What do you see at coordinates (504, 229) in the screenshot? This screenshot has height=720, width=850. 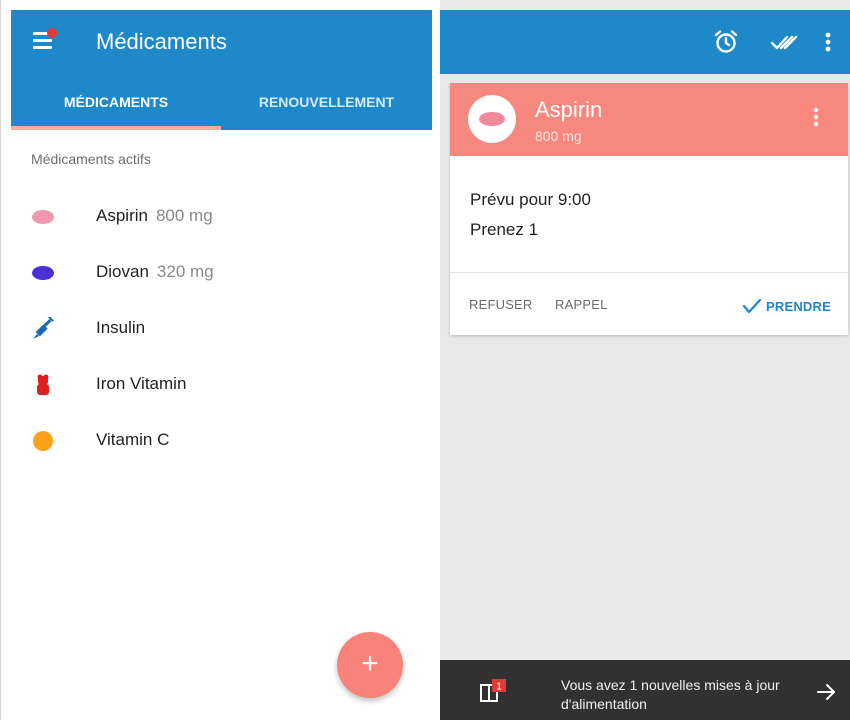 I see `dose-instruction: Prenez 1` at bounding box center [504, 229].